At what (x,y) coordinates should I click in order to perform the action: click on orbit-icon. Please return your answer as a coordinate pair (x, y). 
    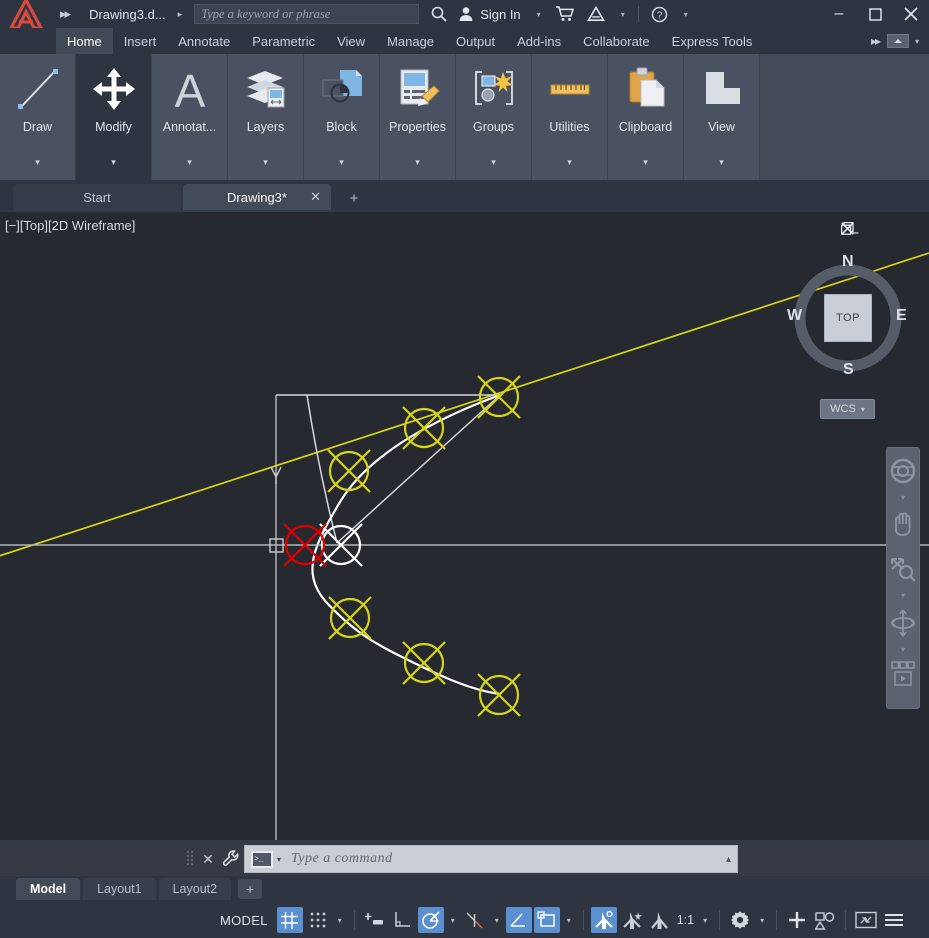
    Looking at the image, I should click on (903, 623).